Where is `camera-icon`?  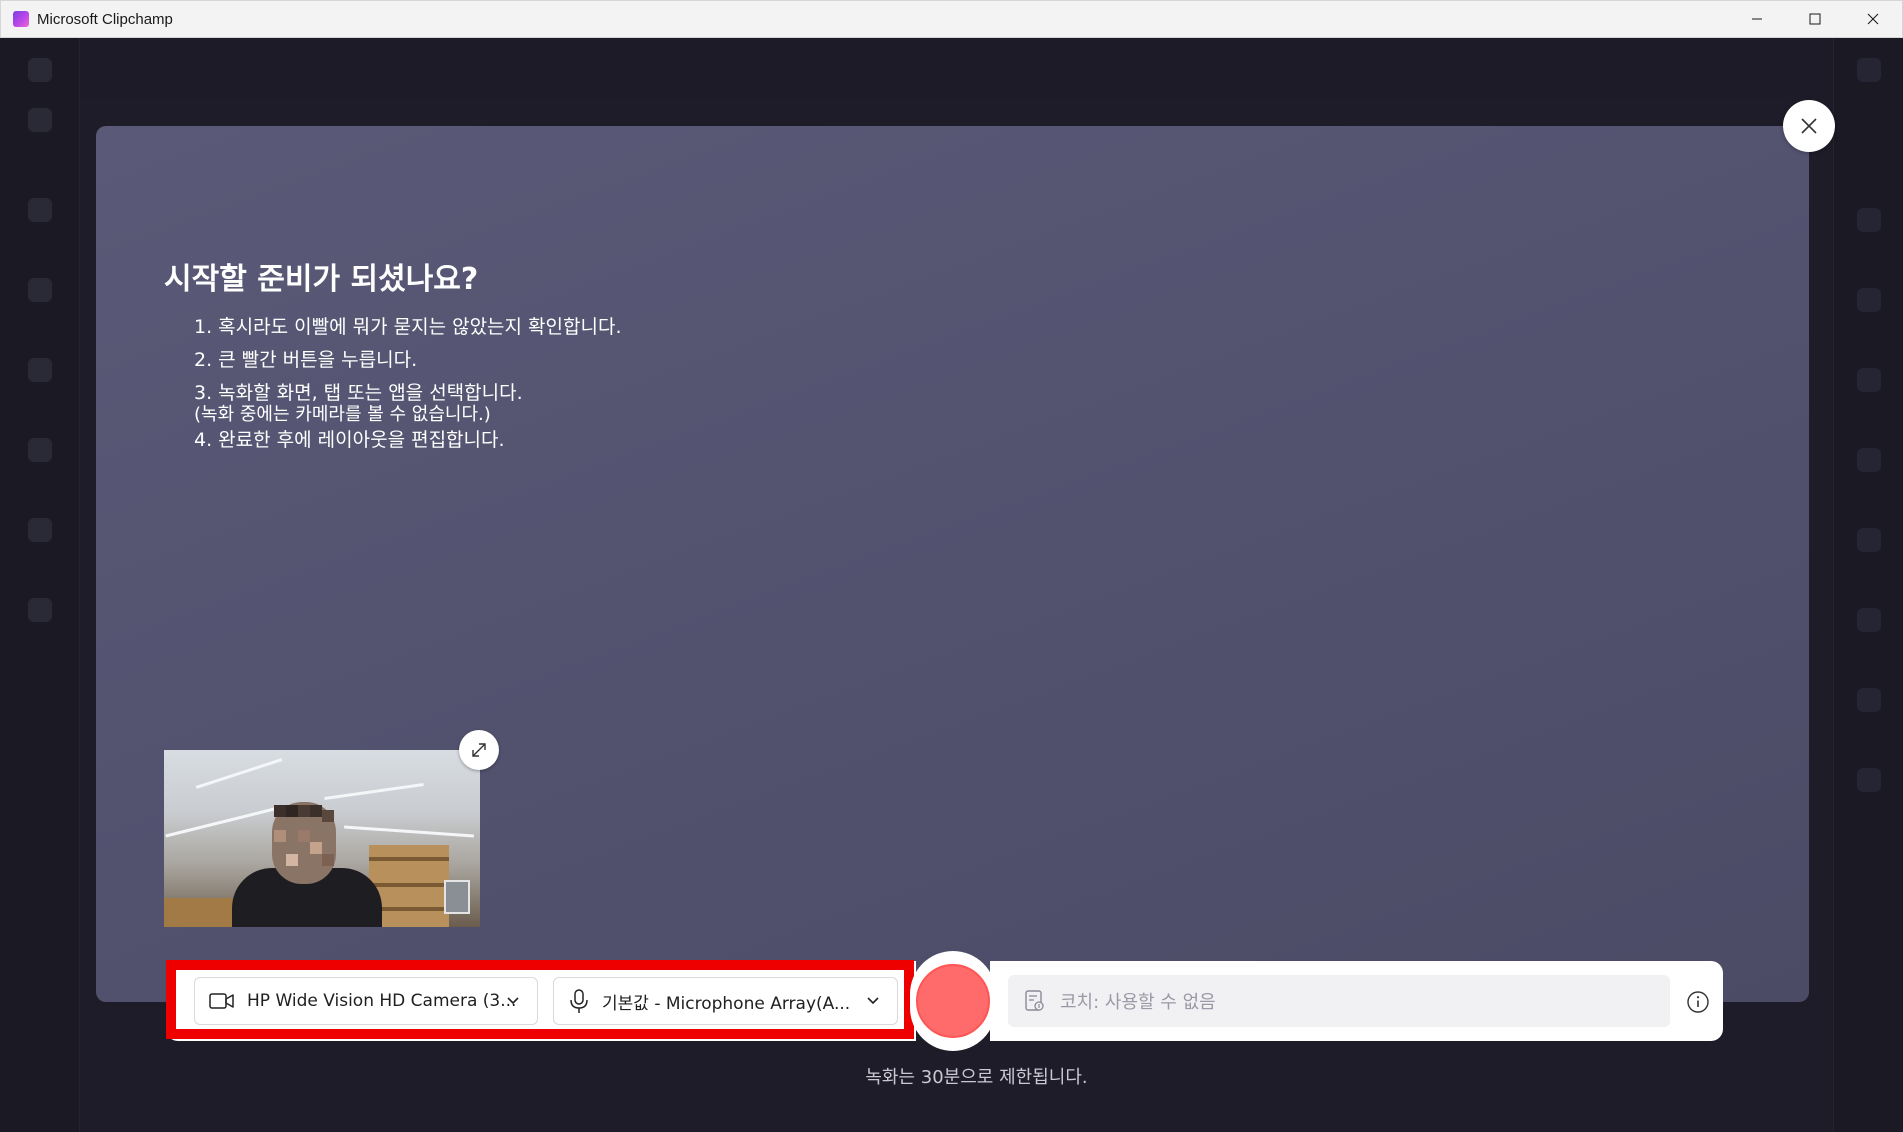
camera-icon is located at coordinates (221, 1001).